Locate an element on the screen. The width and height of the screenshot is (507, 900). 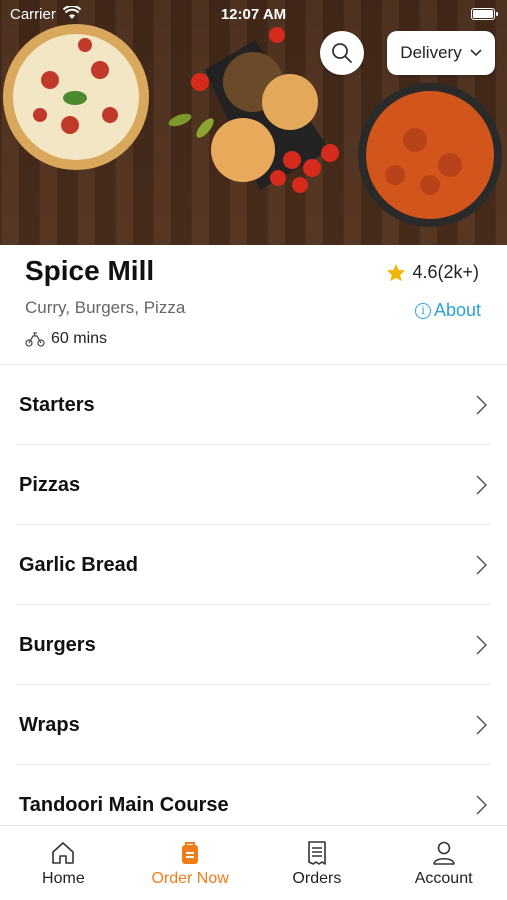
category-row-garlic-bread: Garlic Bread is located at coordinates (253, 565).